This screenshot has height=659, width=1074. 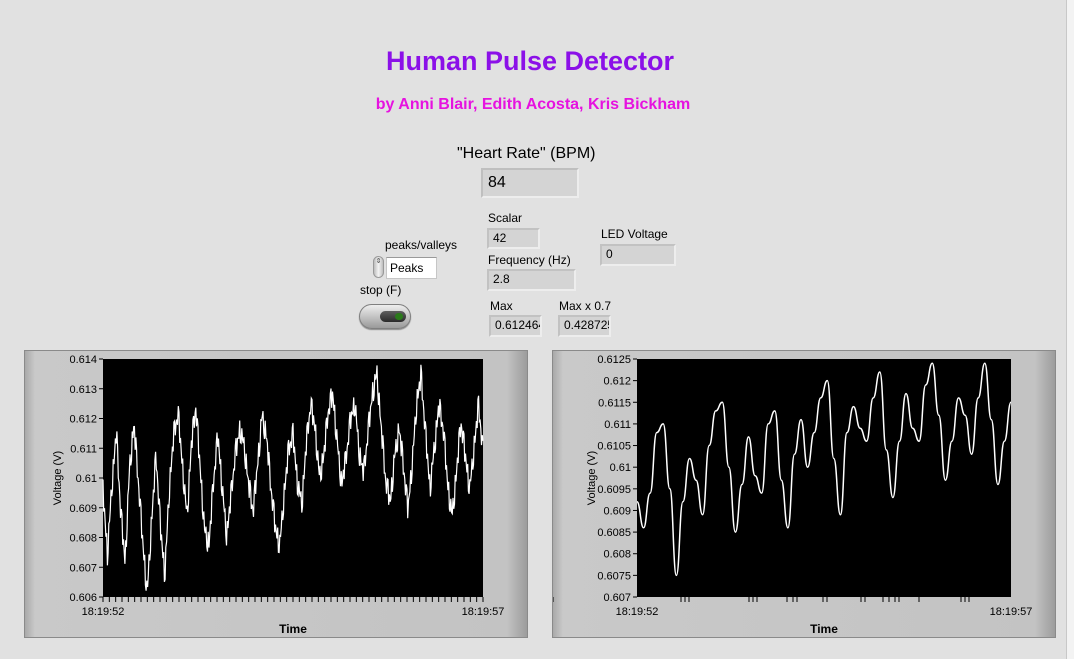 What do you see at coordinates (530, 61) in the screenshot?
I see `page-title: Human Pulse Detector` at bounding box center [530, 61].